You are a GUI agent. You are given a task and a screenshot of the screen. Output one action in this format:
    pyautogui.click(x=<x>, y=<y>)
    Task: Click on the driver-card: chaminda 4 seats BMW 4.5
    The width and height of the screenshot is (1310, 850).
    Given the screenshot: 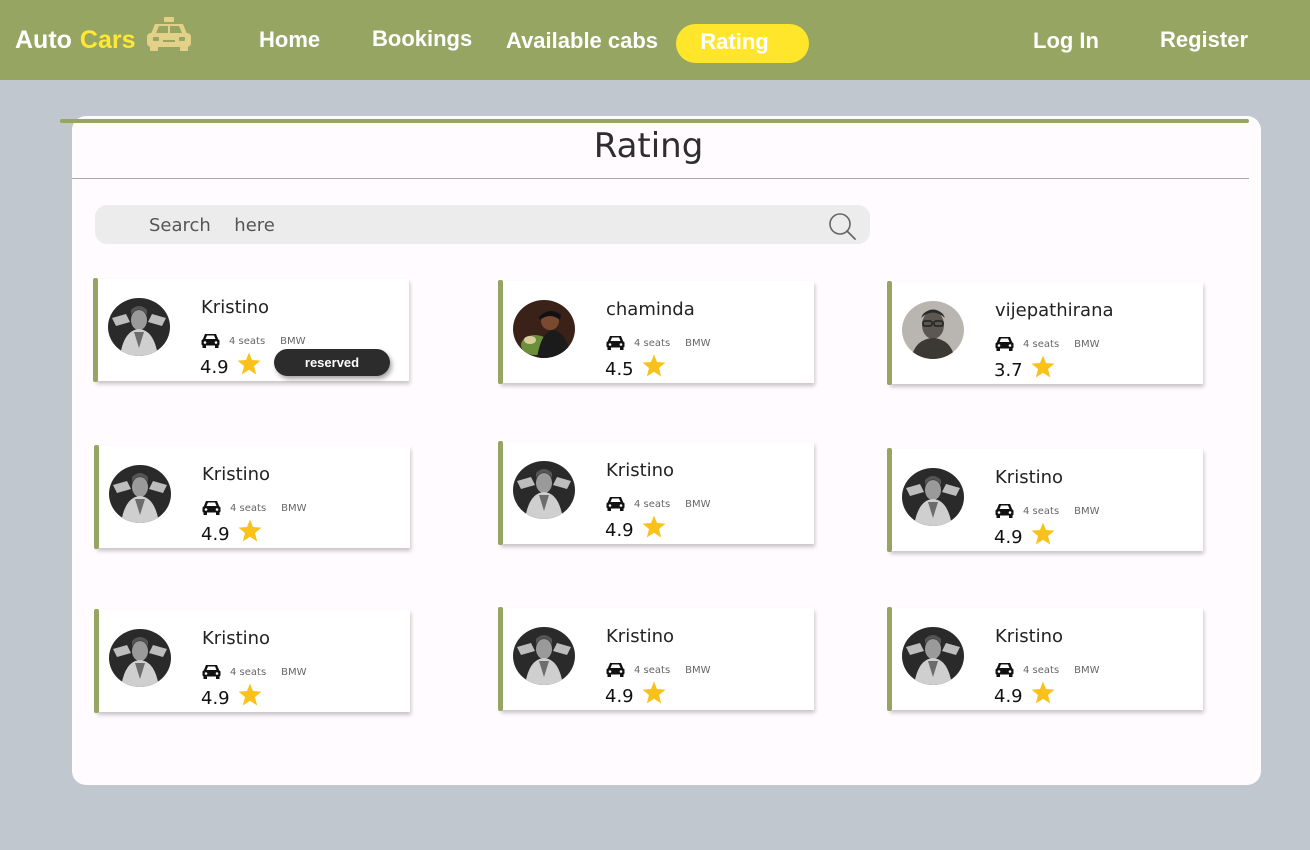 What is the action you would take?
    pyautogui.click(x=656, y=332)
    